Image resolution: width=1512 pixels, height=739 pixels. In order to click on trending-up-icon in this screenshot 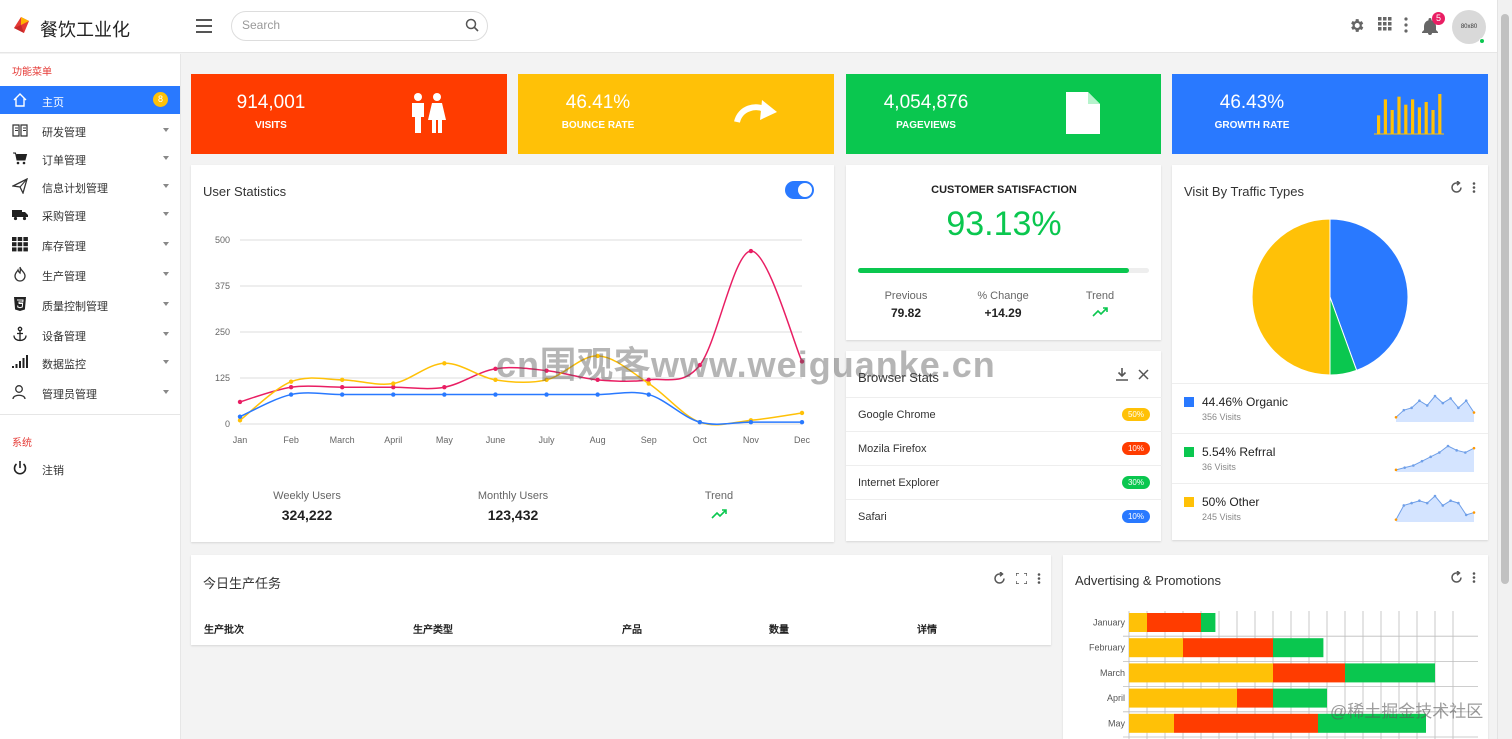, I will do `click(1099, 312)`.